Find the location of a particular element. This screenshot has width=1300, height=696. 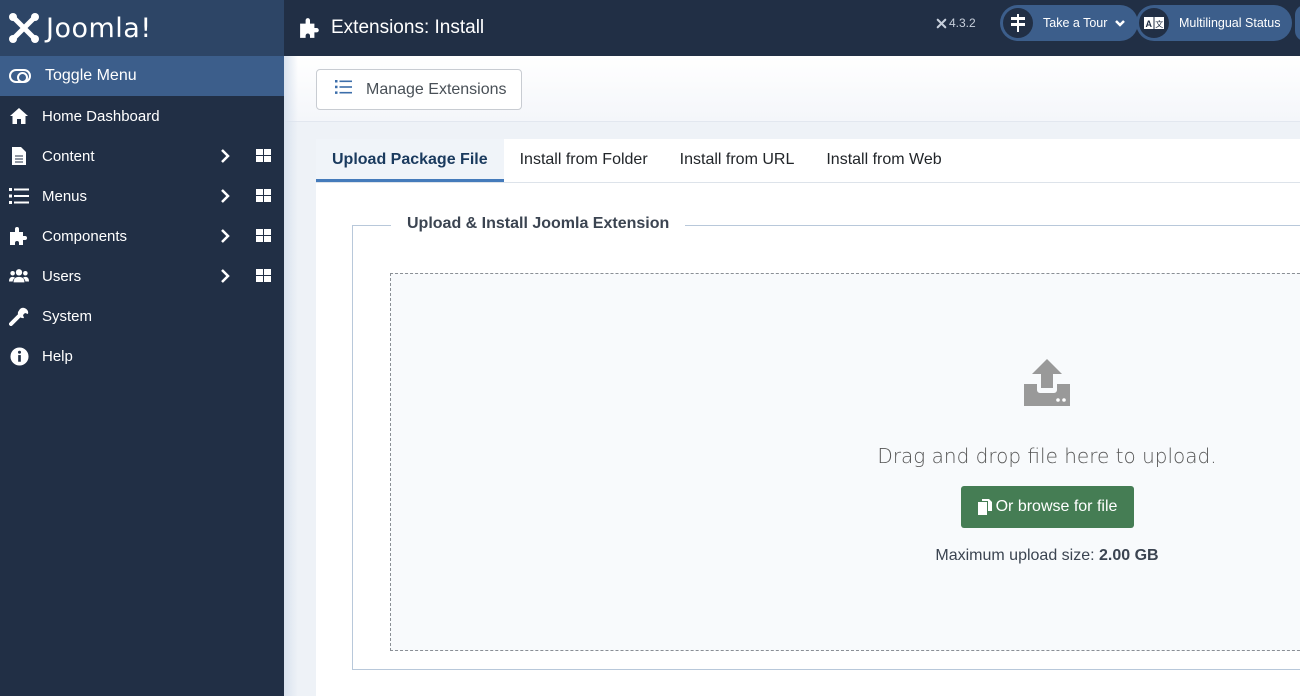

svg-text: 文 is located at coordinates (1159, 24).